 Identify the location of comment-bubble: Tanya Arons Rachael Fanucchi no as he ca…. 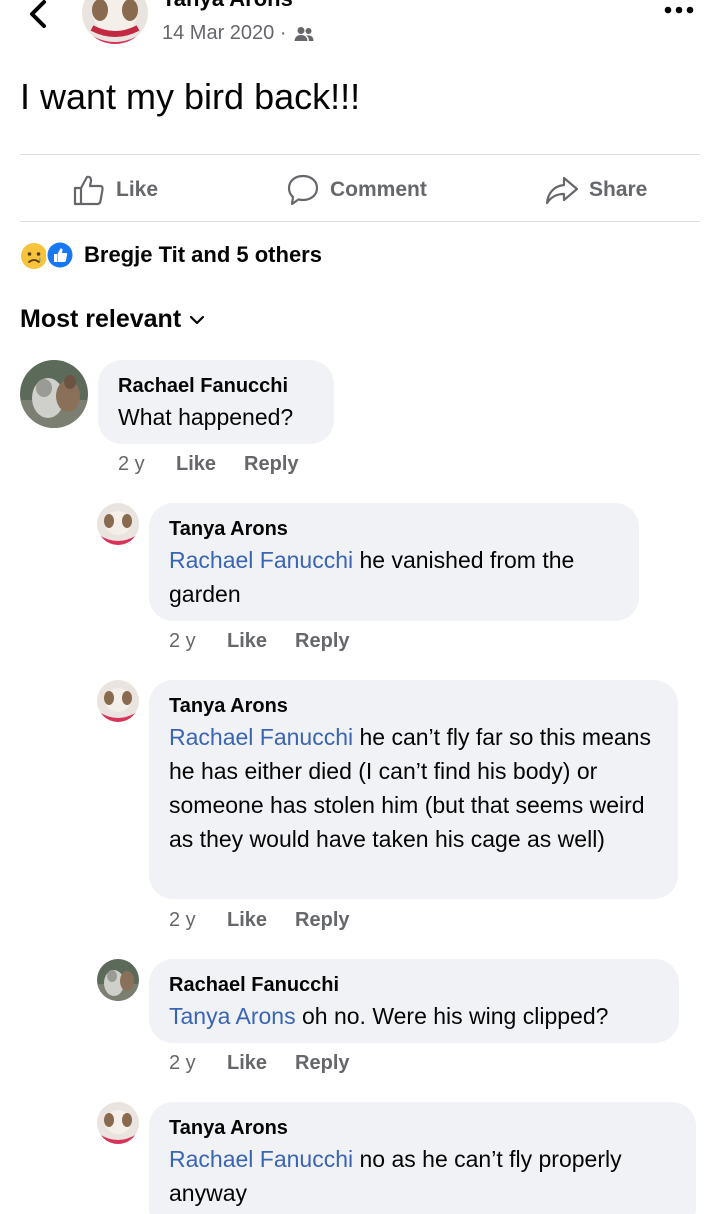
(422, 1158).